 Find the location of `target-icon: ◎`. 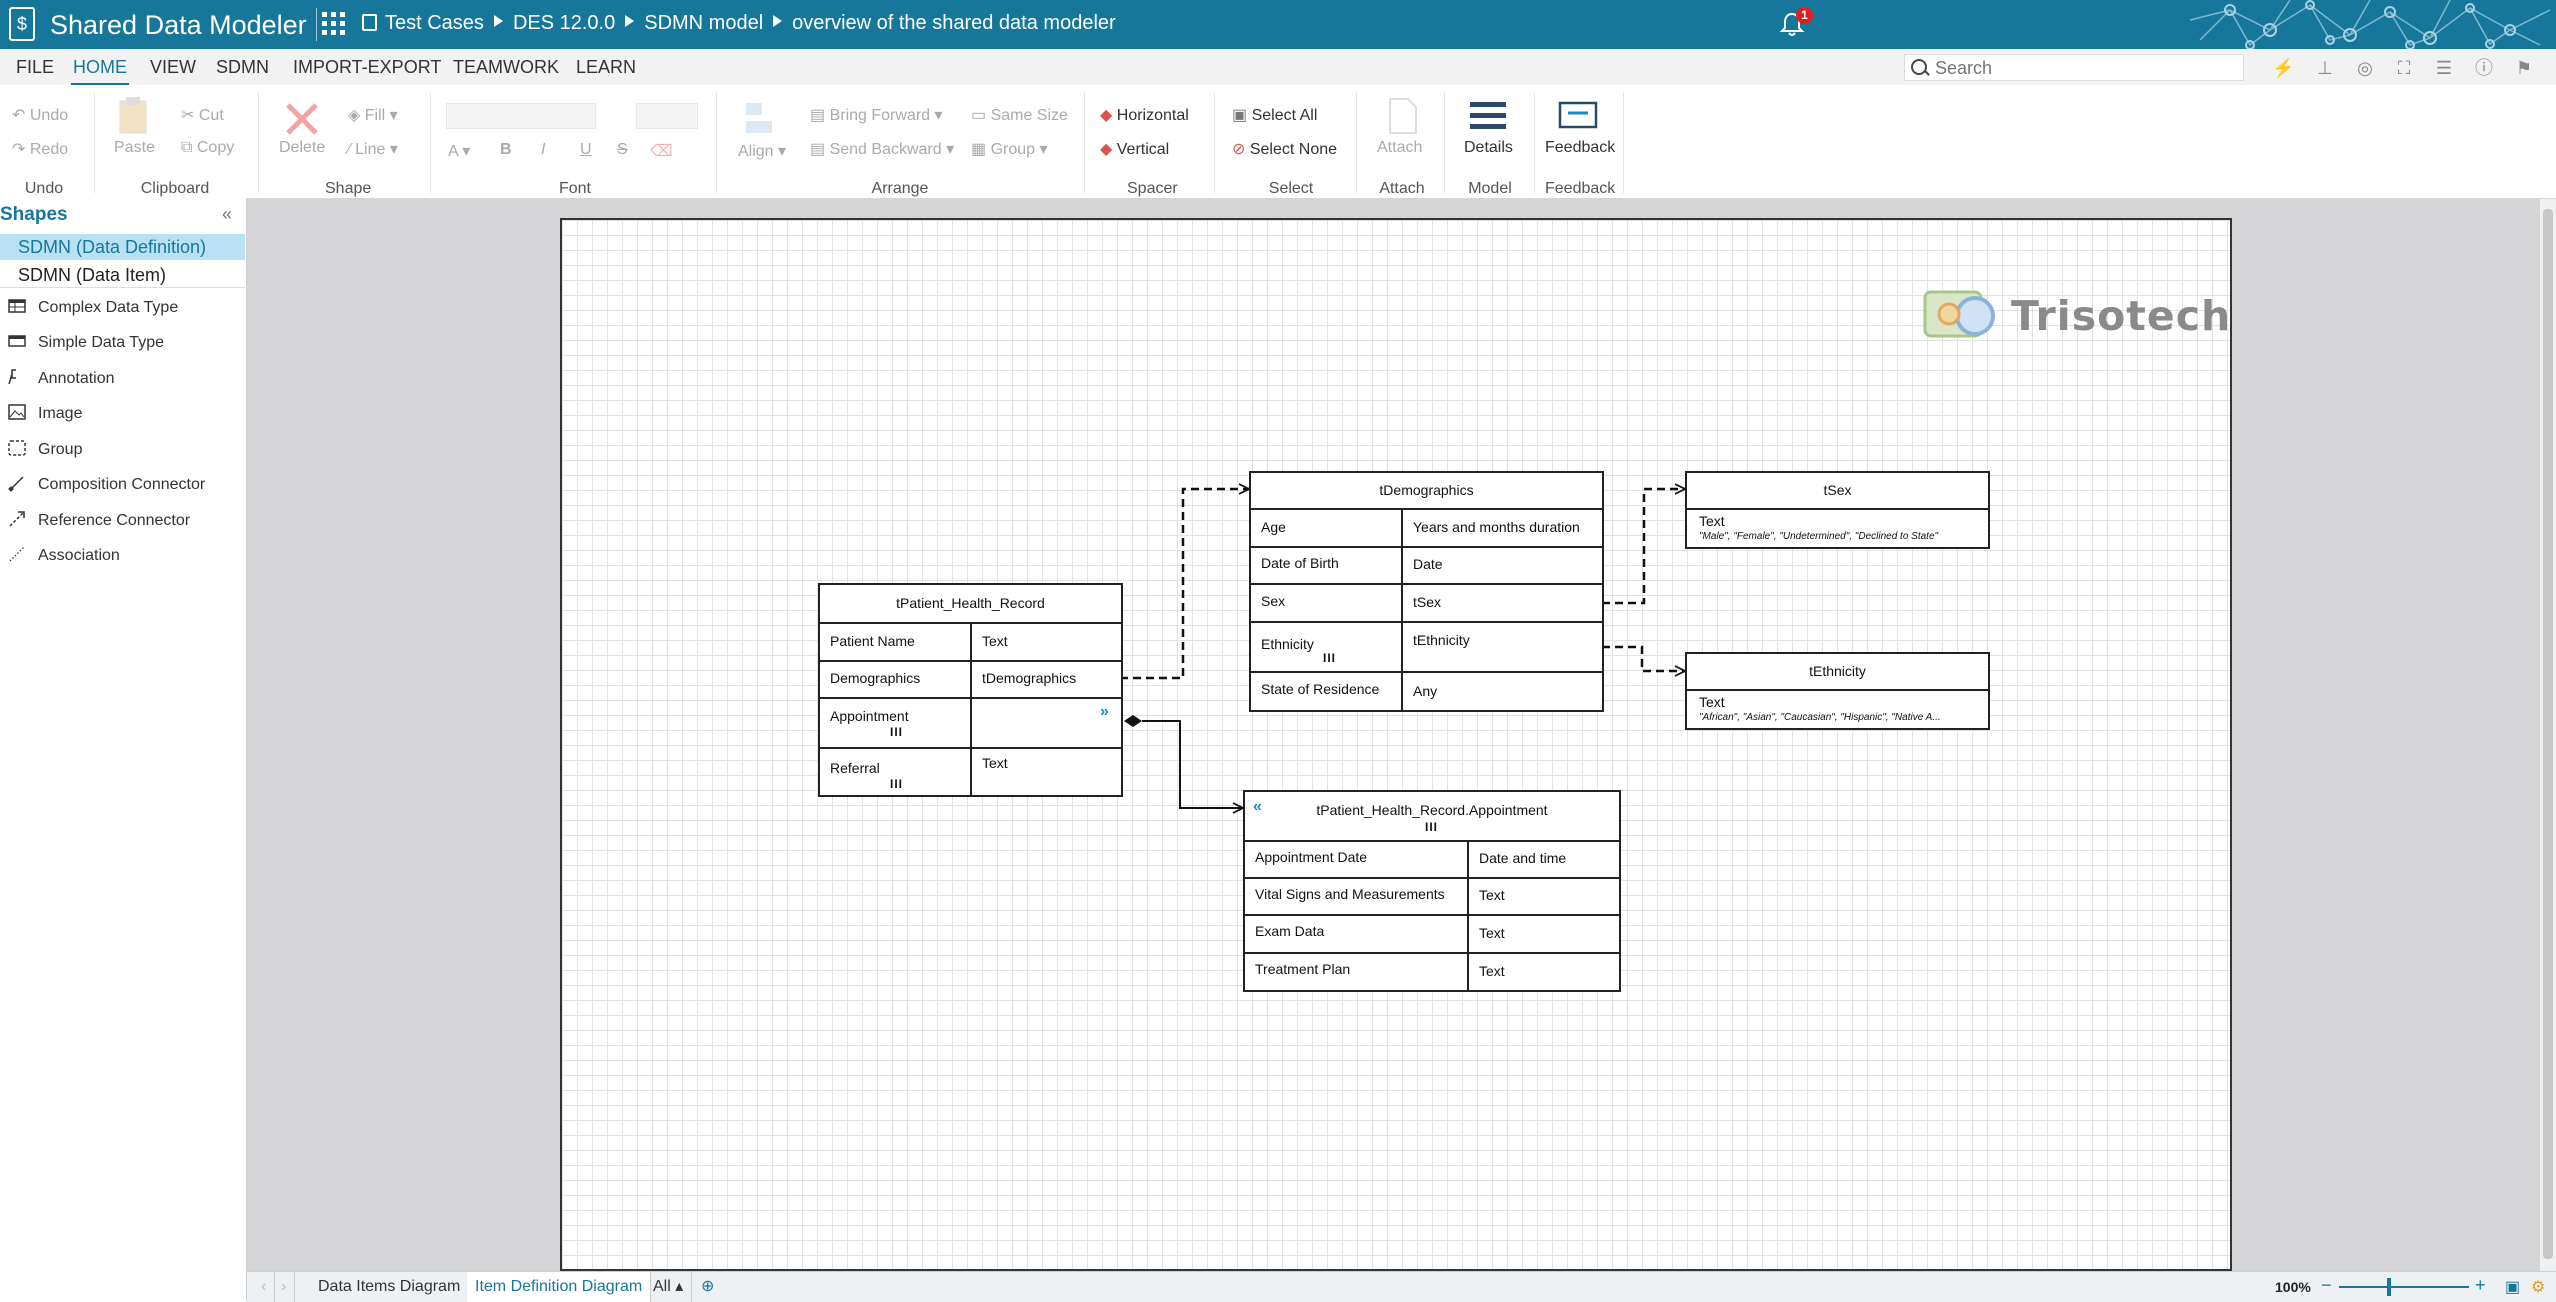

target-icon: ◎ is located at coordinates (2365, 68).